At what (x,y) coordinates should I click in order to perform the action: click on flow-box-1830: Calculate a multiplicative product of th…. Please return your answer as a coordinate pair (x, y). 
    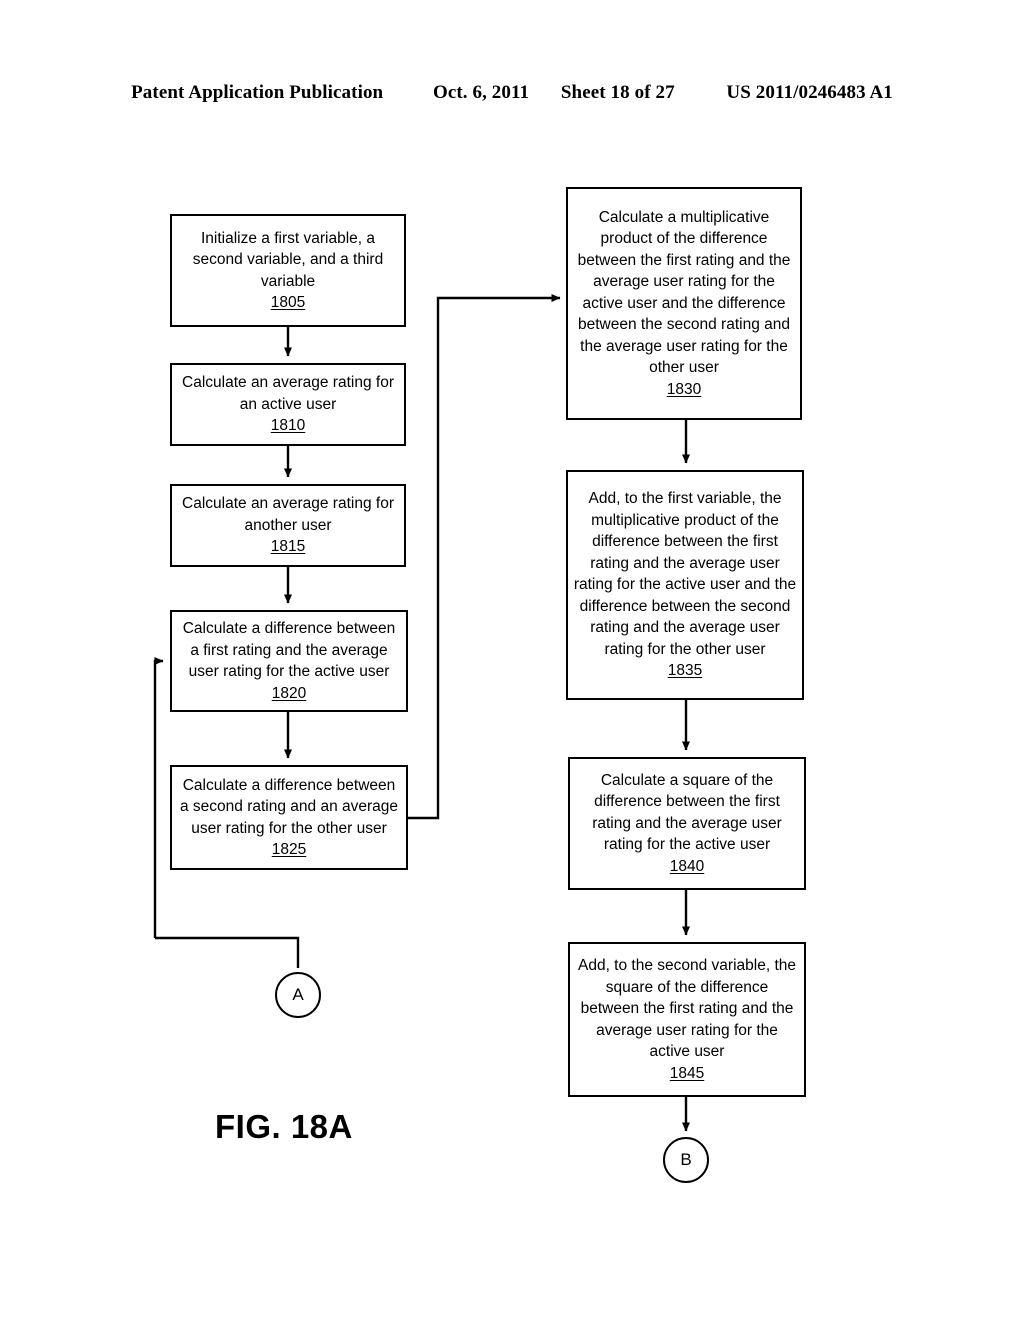
    Looking at the image, I should click on (684, 303).